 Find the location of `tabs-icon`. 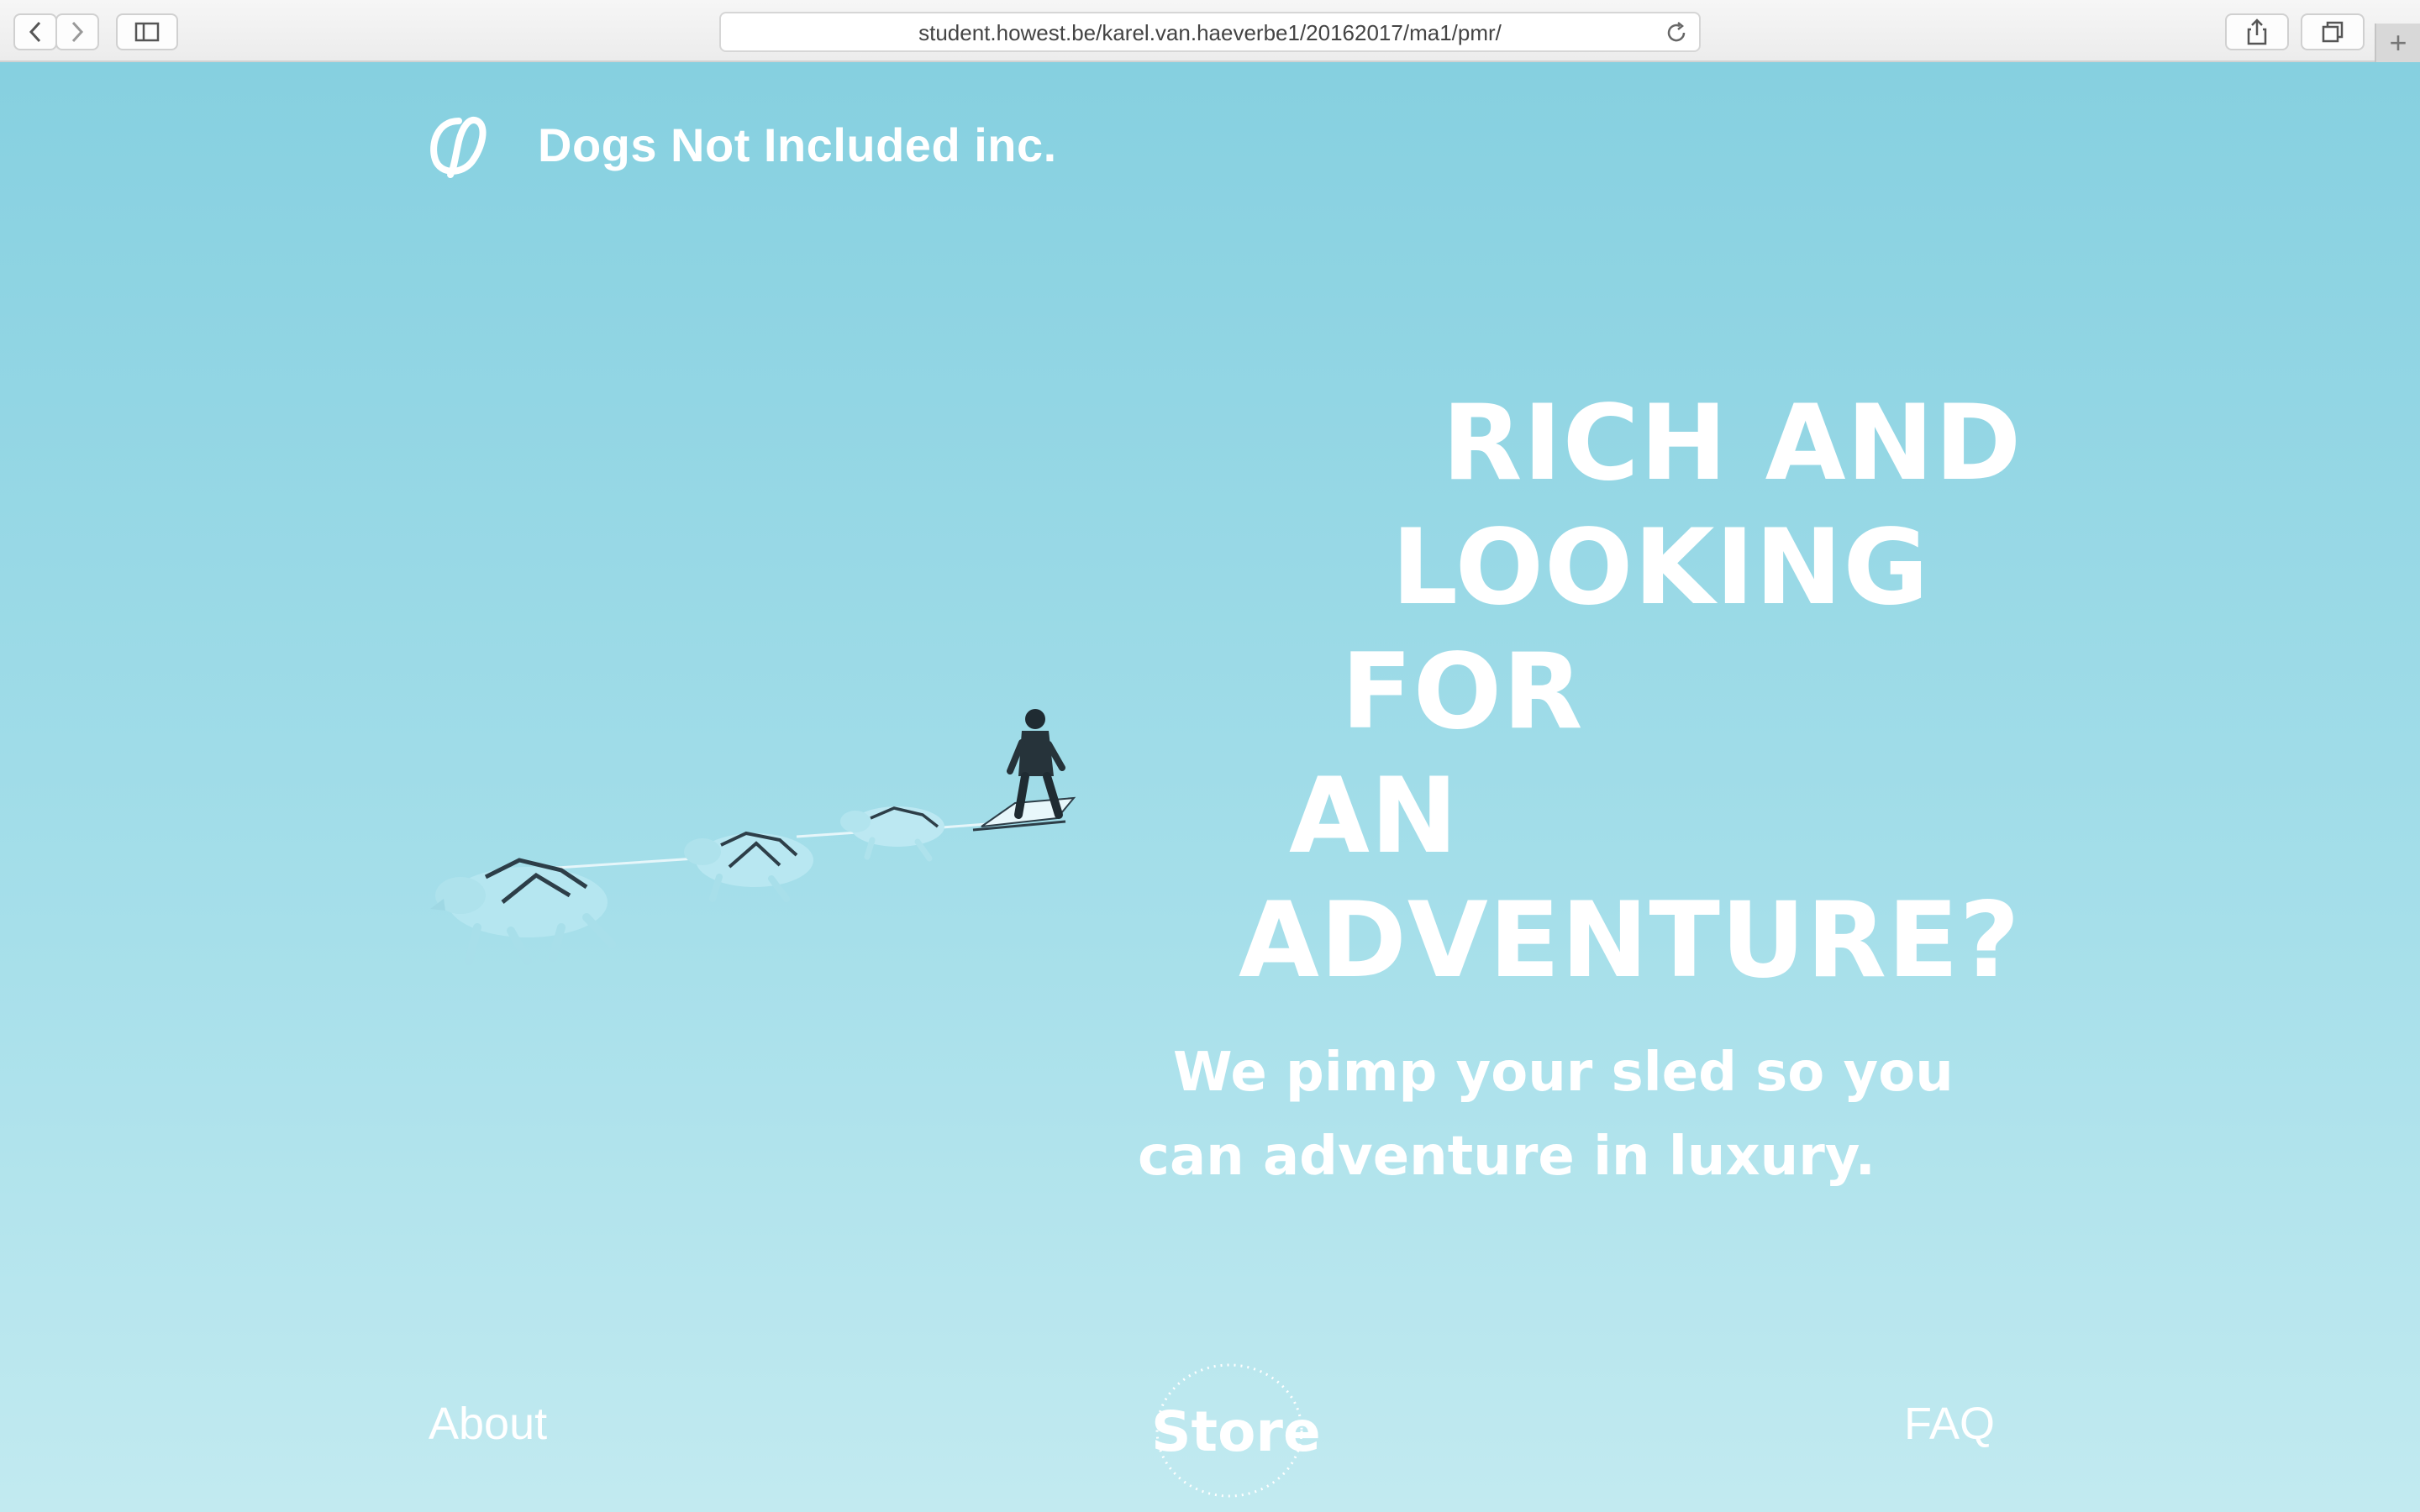

tabs-icon is located at coordinates (2333, 32).